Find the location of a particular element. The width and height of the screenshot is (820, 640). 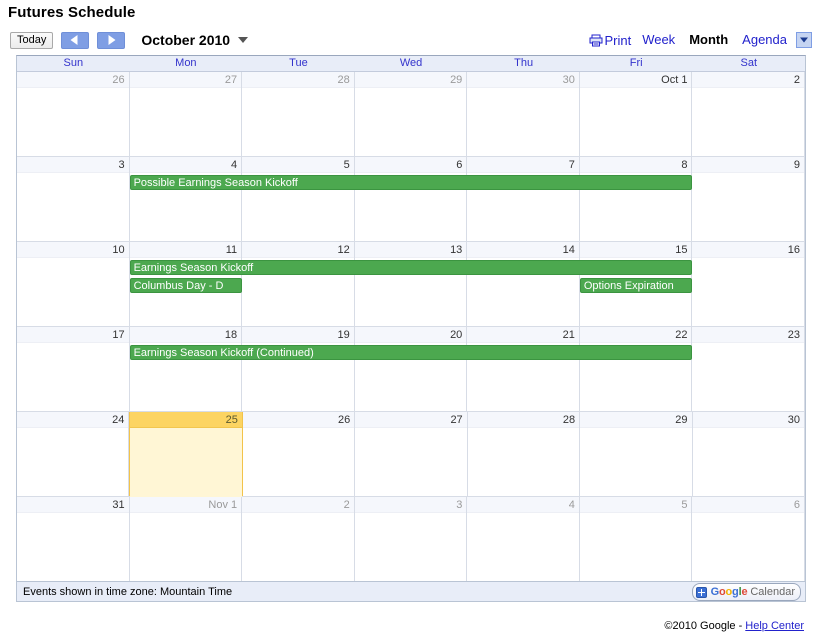

day-number: 2 is located at coordinates (748, 80).